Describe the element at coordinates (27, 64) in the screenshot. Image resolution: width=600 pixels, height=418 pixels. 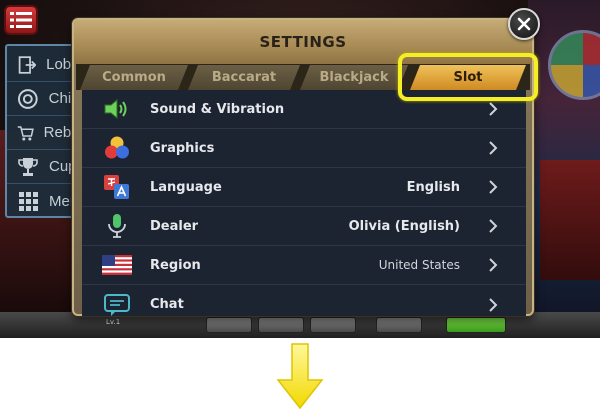
I see `exit-door-icon` at that location.